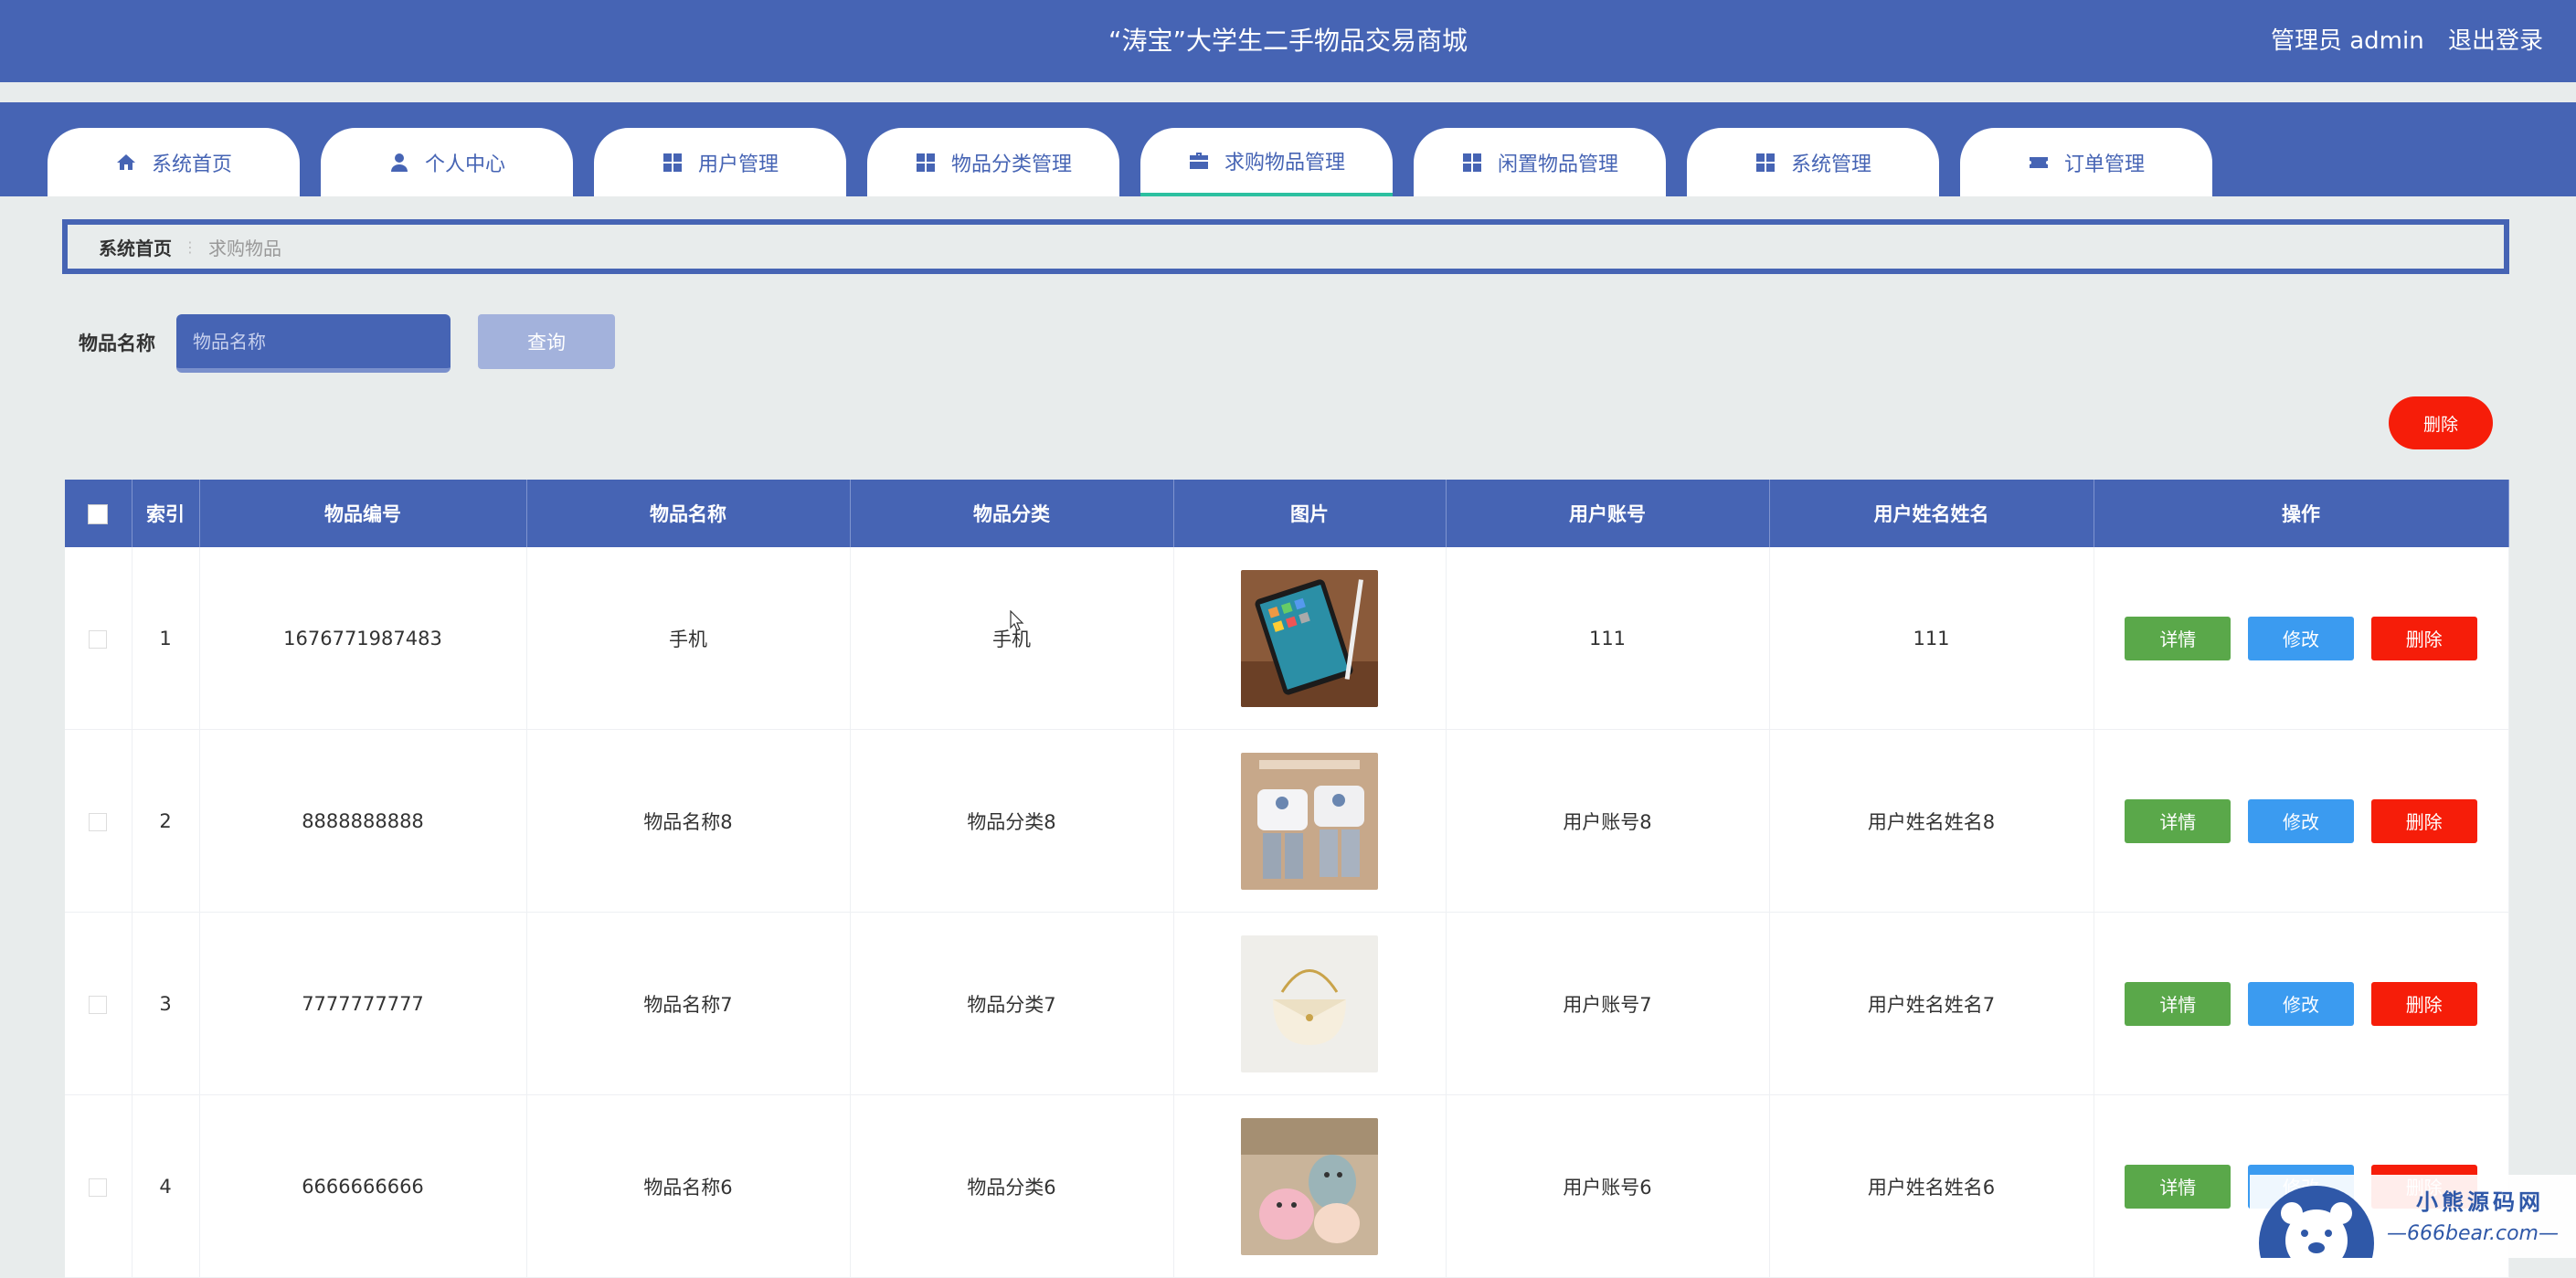 The width and height of the screenshot is (2576, 1278). What do you see at coordinates (738, 164) in the screenshot?
I see `tab-label: 用户管理` at bounding box center [738, 164].